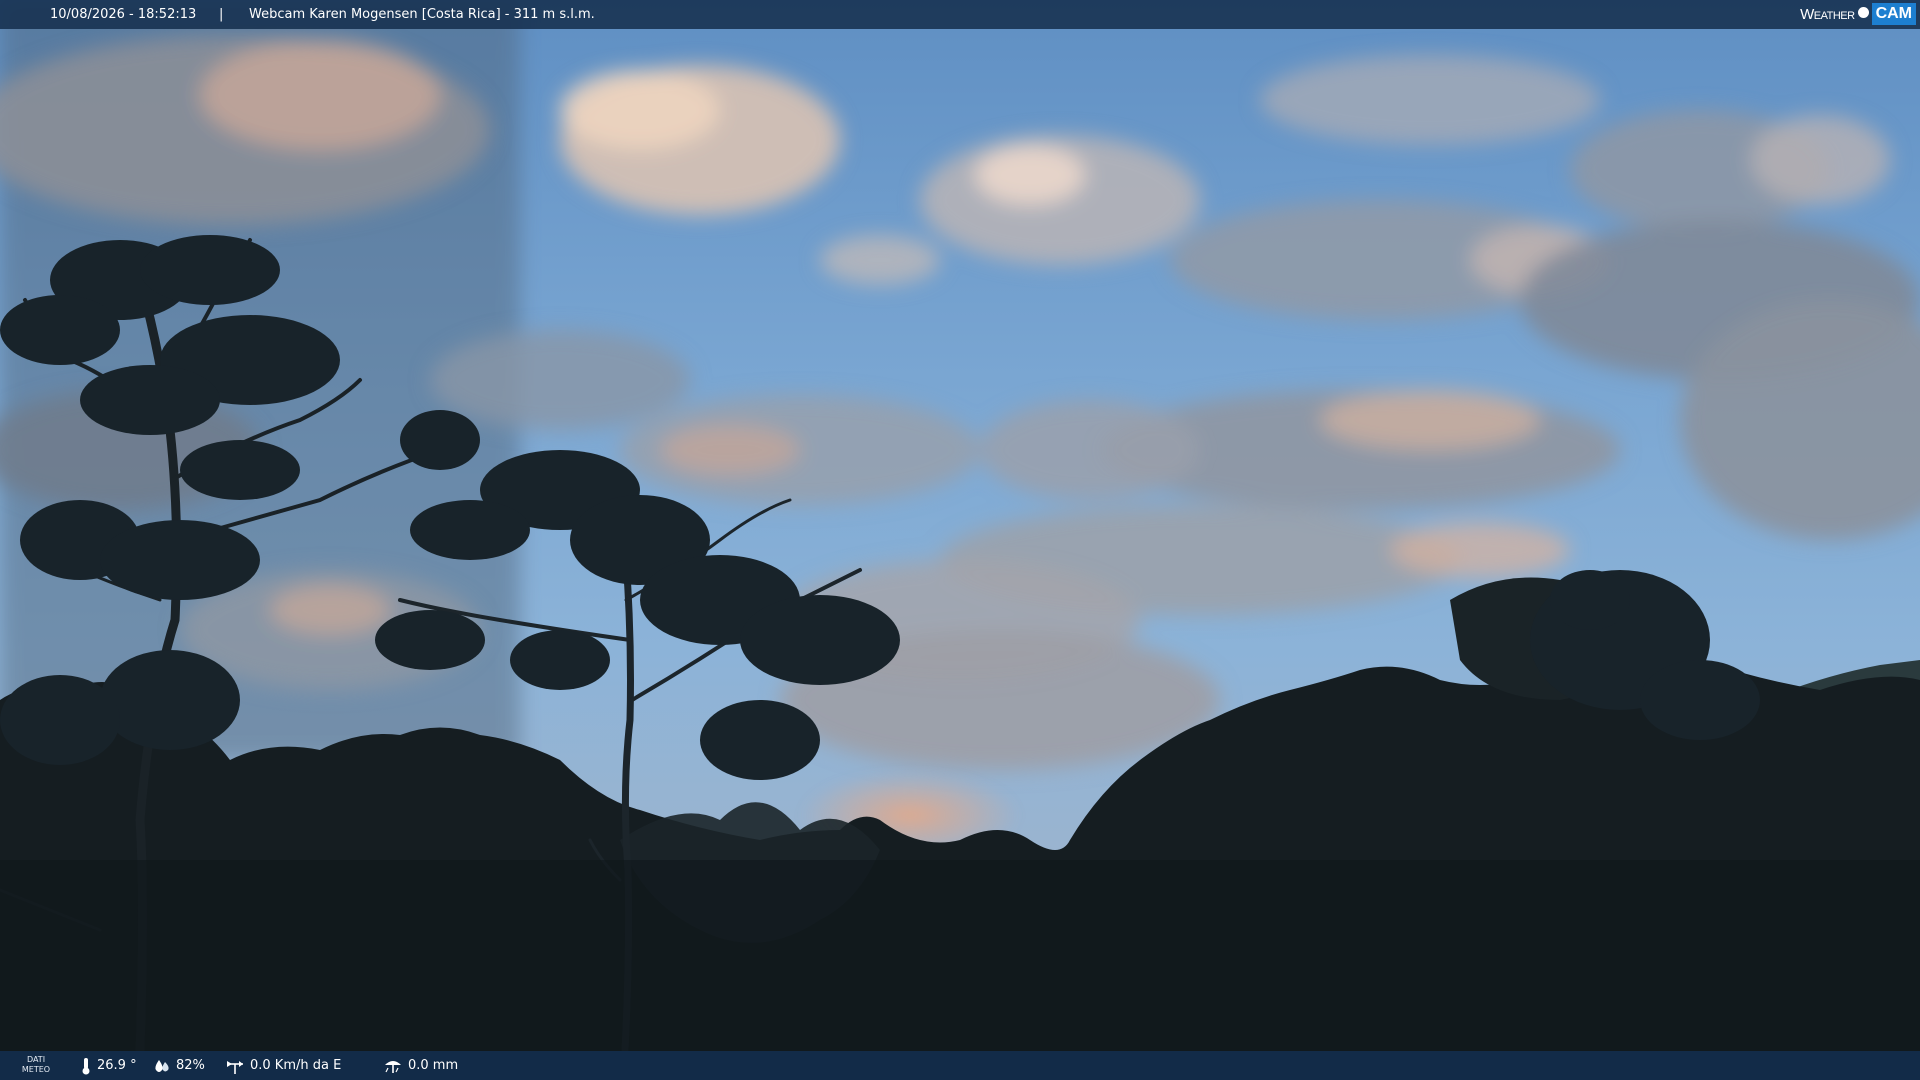  I want to click on rain-reading: 0.0 mm, so click(420, 1065).